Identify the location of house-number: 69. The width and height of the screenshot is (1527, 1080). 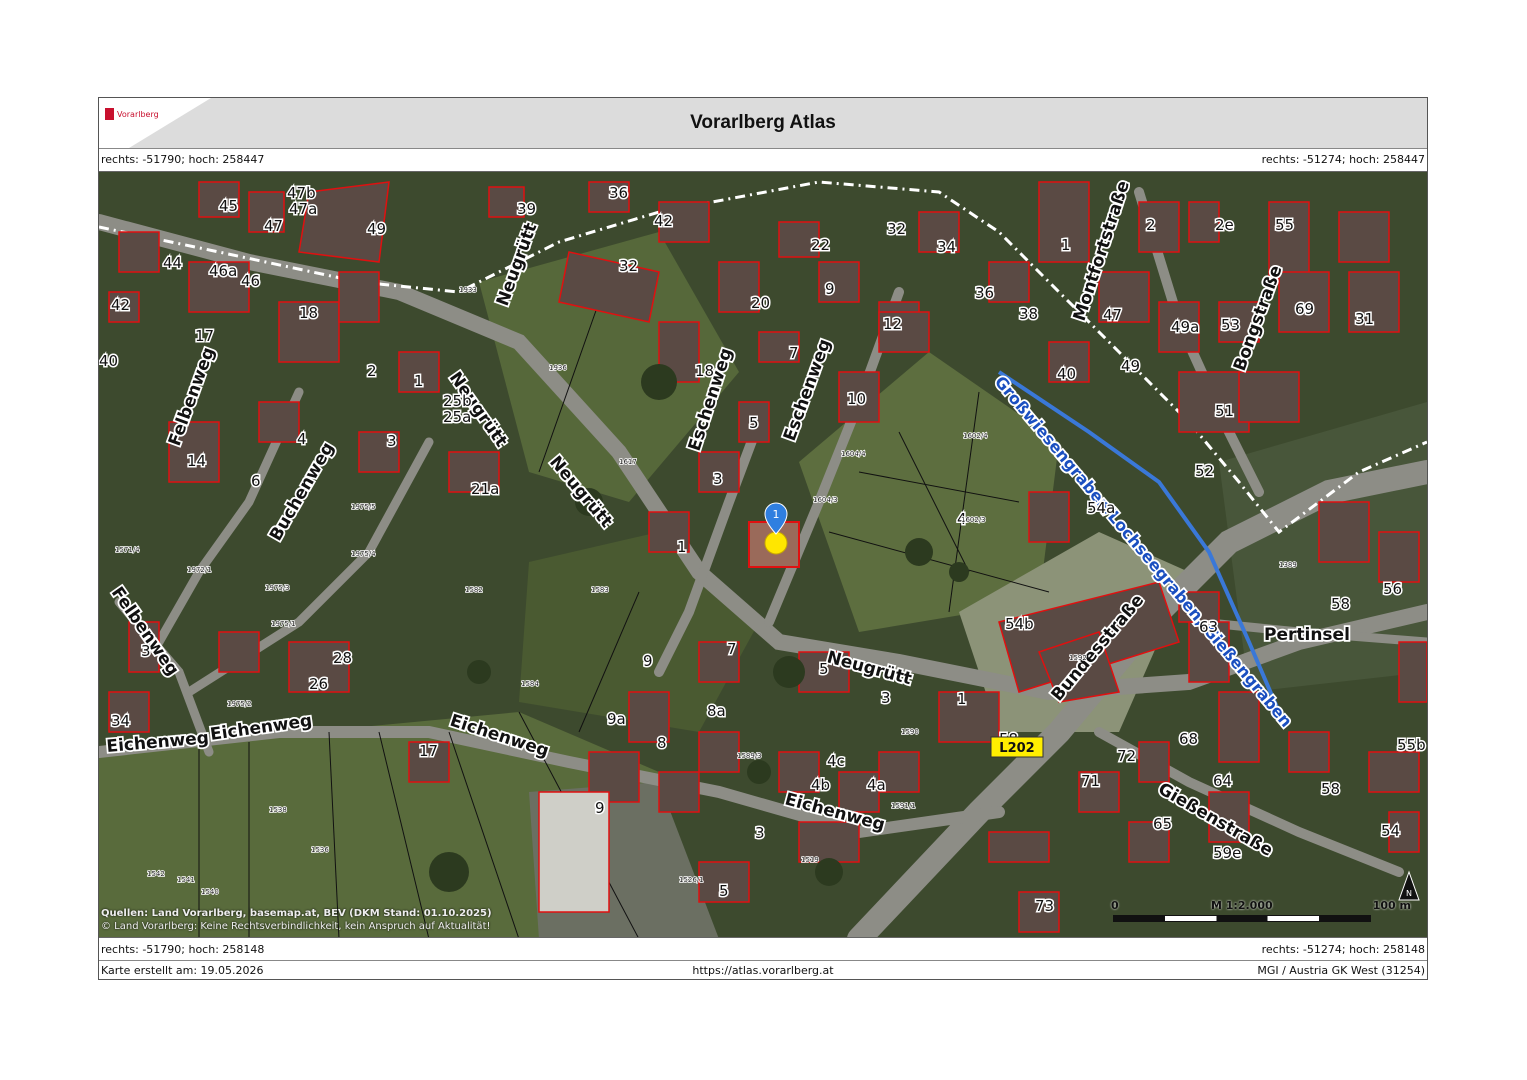
(1304, 309).